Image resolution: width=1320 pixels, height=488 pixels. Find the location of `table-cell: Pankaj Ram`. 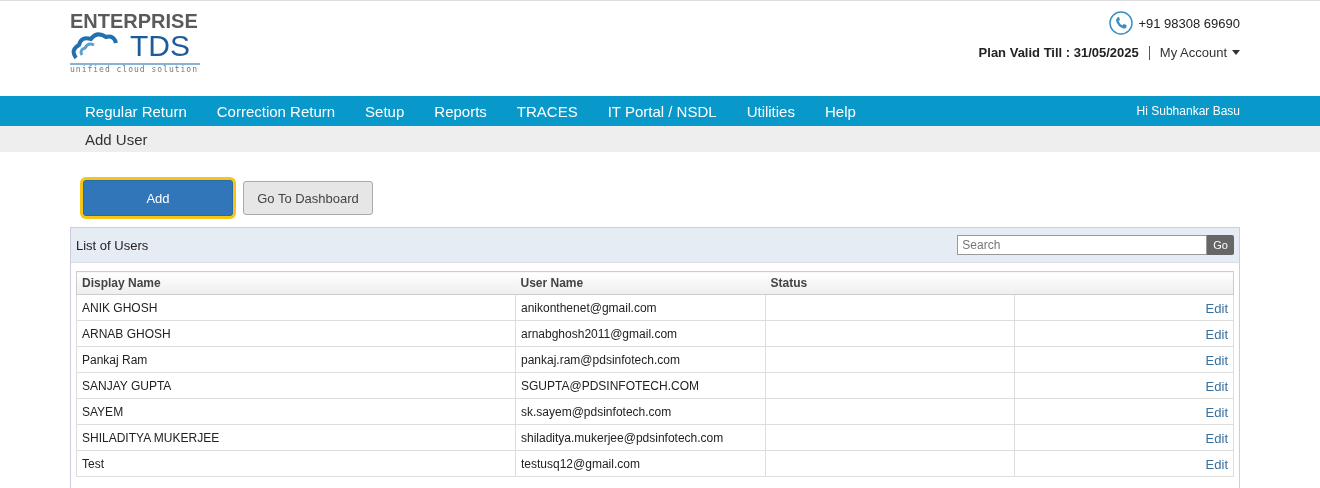

table-cell: Pankaj Ram is located at coordinates (296, 359).